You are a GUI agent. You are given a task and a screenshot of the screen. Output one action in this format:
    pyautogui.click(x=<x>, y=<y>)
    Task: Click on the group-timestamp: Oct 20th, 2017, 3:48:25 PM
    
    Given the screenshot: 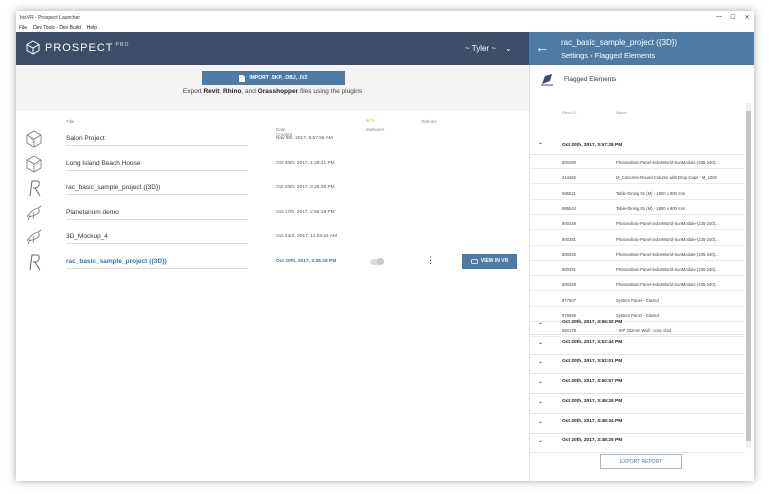 What is the action you would take?
    pyautogui.click(x=592, y=441)
    